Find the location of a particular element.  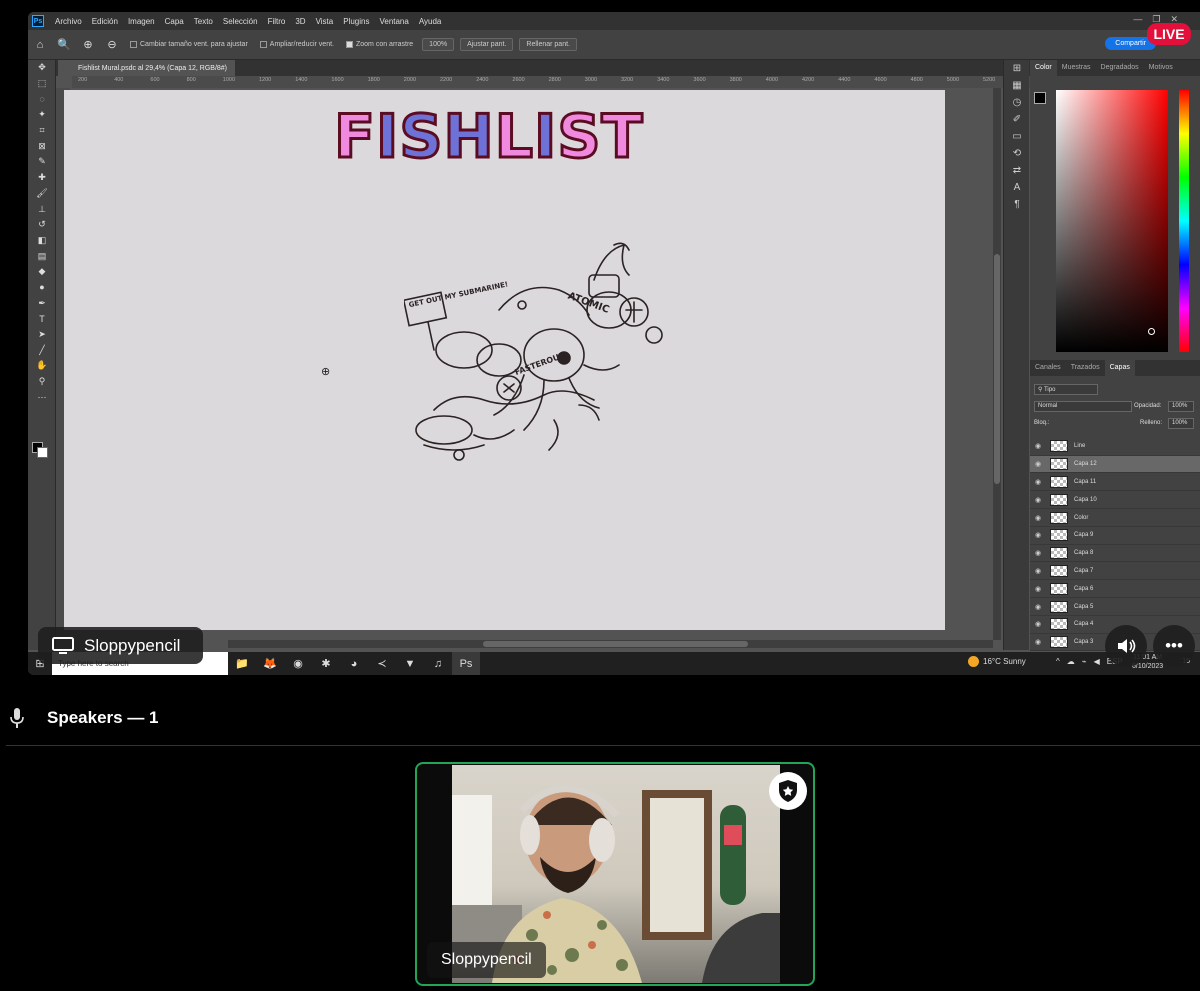

network-icon: ⌁ is located at coordinates (1084, 661).